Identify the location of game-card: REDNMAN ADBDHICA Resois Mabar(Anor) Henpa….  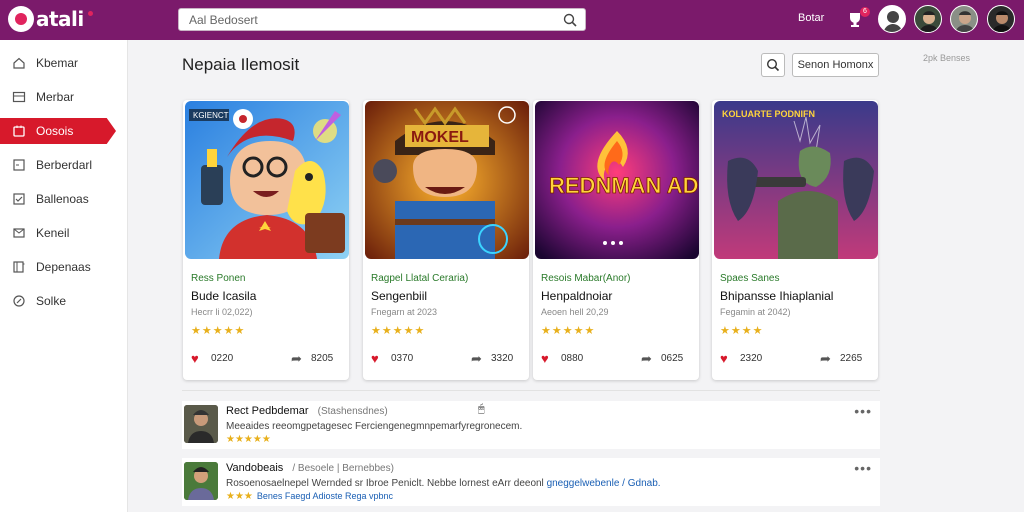
(616, 240).